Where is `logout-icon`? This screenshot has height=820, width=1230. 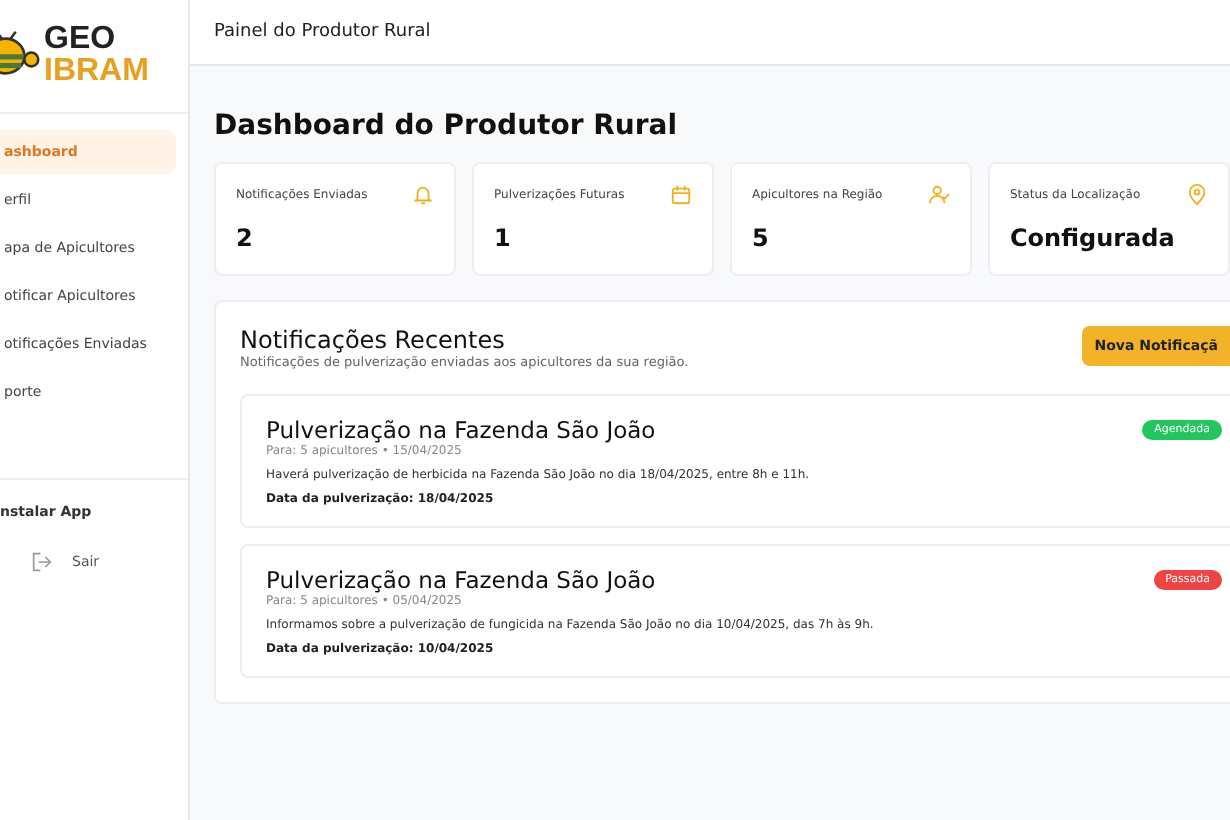 logout-icon is located at coordinates (42, 562).